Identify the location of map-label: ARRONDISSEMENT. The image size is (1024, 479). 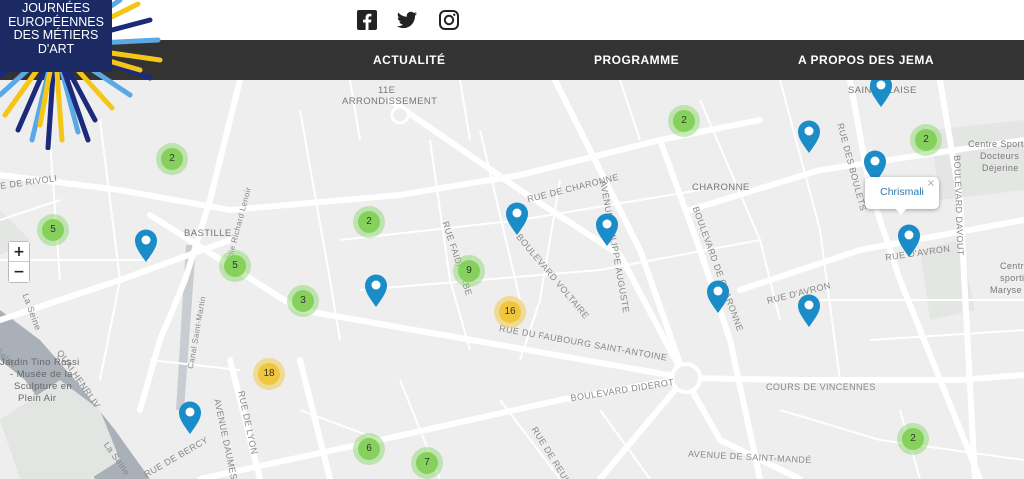
(390, 101).